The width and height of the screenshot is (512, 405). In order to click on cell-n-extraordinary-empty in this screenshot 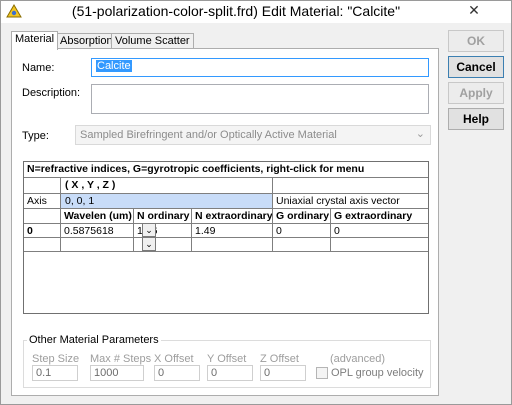, I will do `click(232, 245)`.